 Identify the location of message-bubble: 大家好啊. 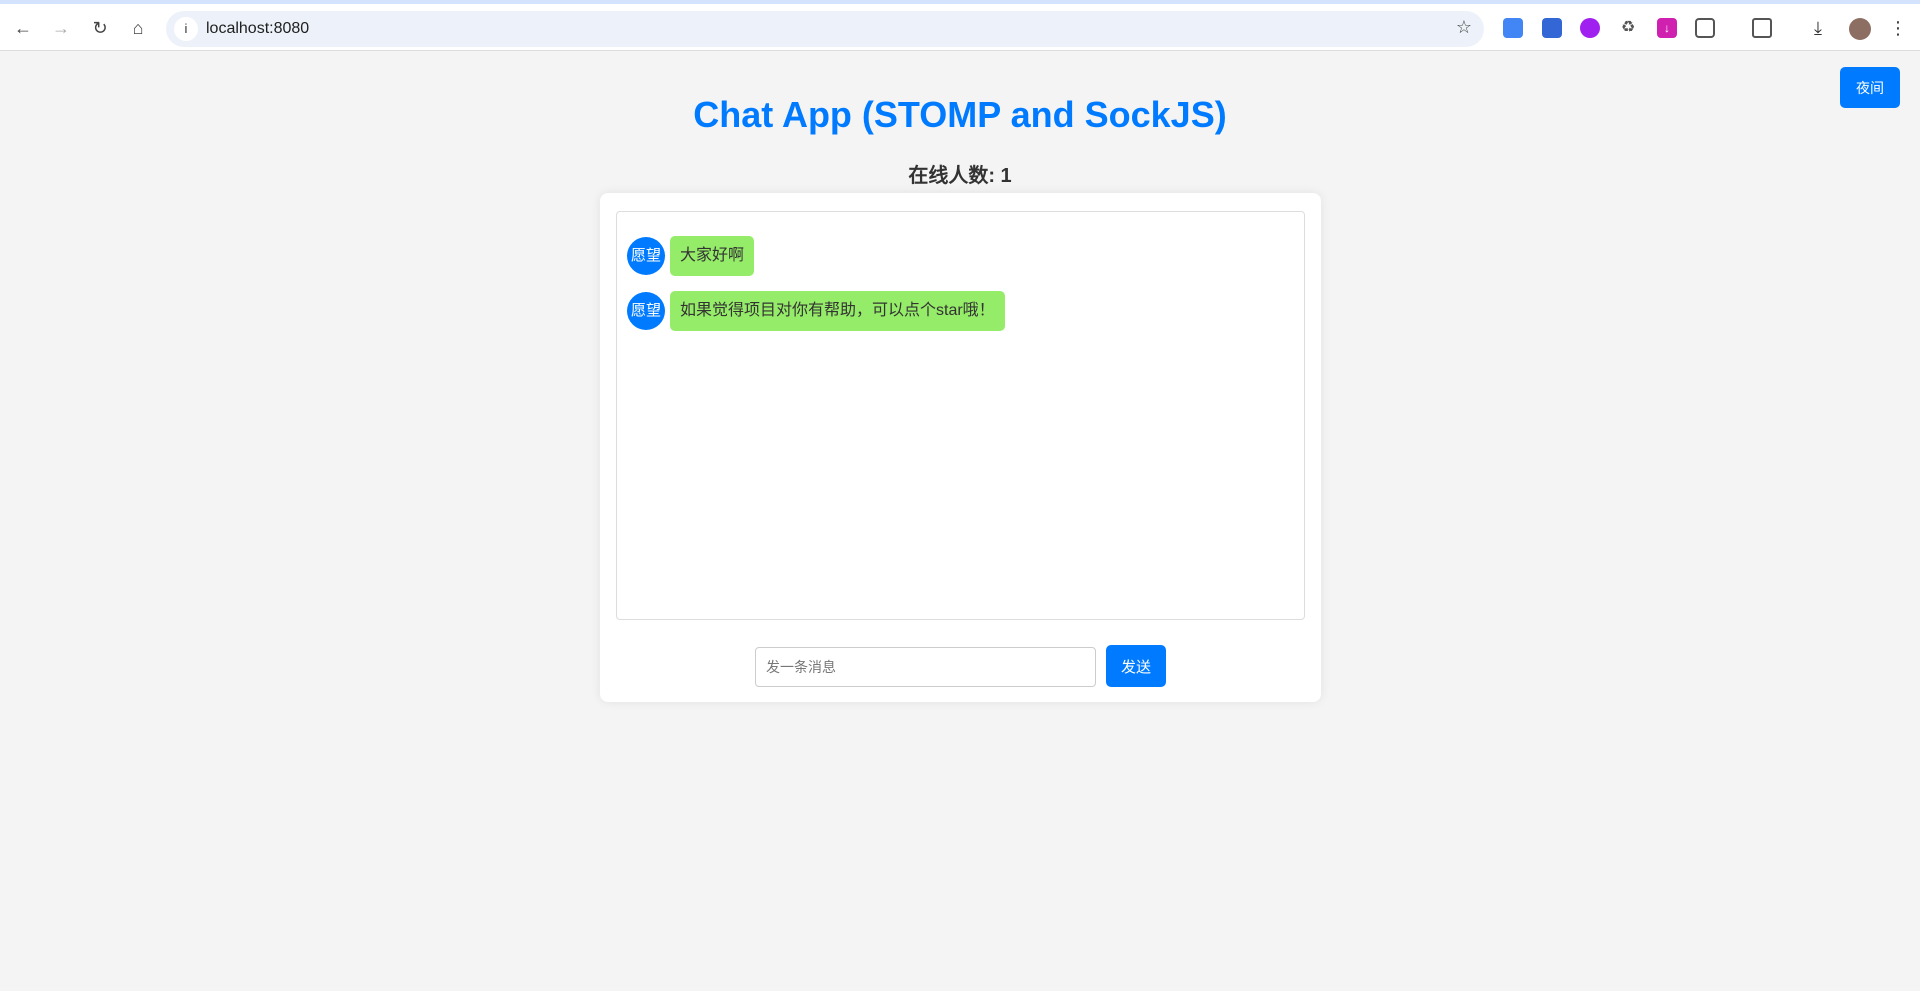
(712, 256).